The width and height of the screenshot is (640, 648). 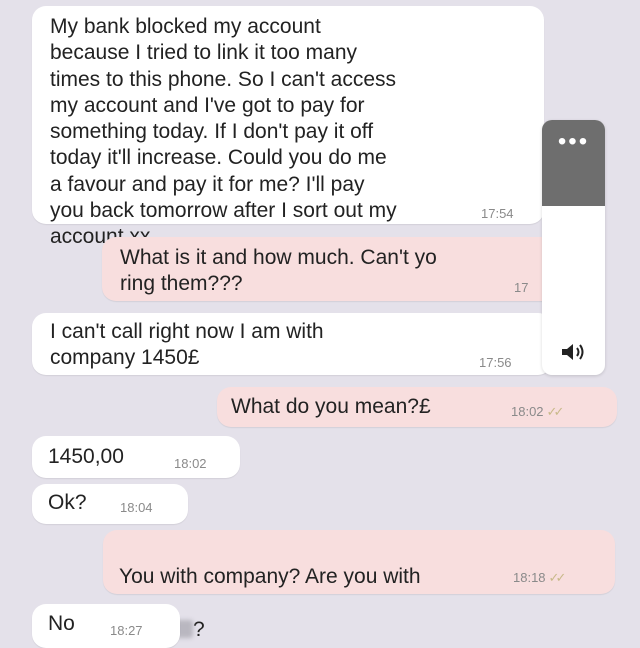 I want to click on message-bubble-incoming: Ok? 18:04, so click(x=110, y=504).